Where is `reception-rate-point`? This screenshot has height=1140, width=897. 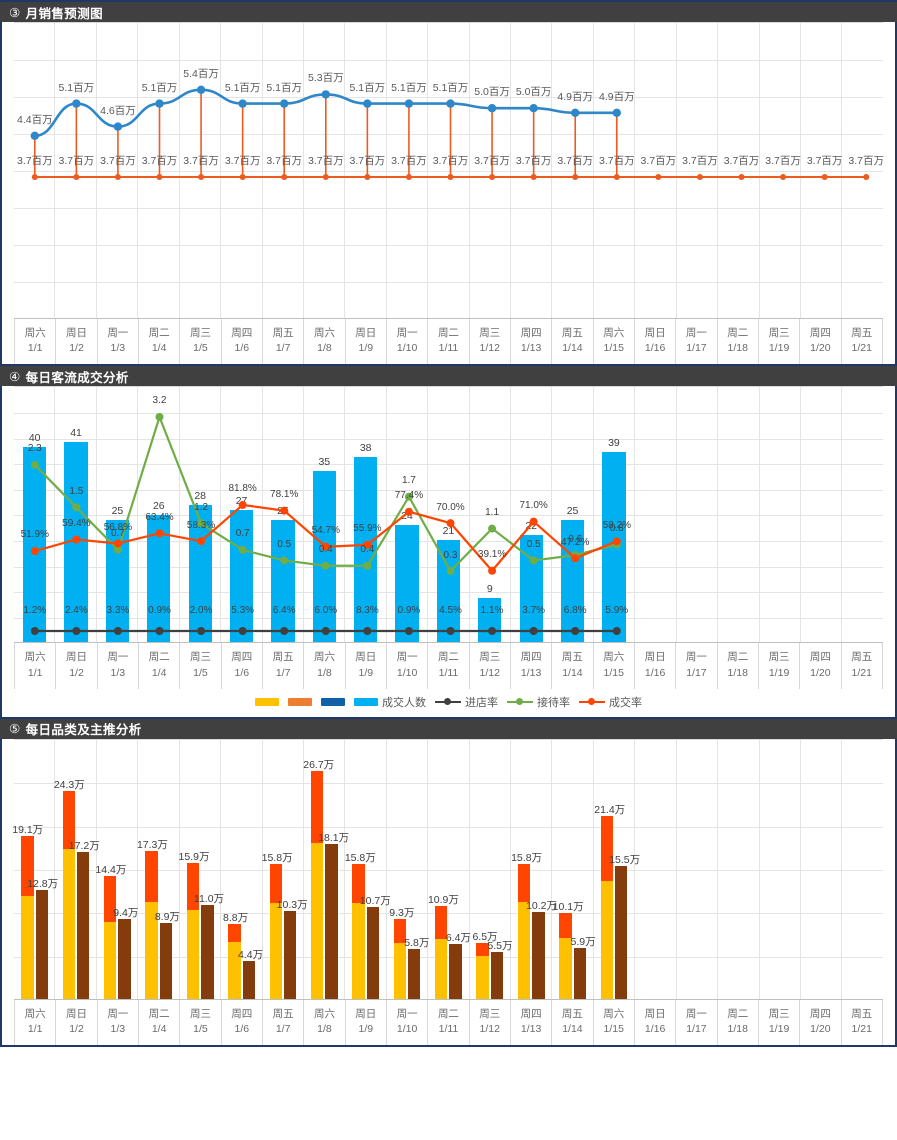 reception-rate-point is located at coordinates (367, 566).